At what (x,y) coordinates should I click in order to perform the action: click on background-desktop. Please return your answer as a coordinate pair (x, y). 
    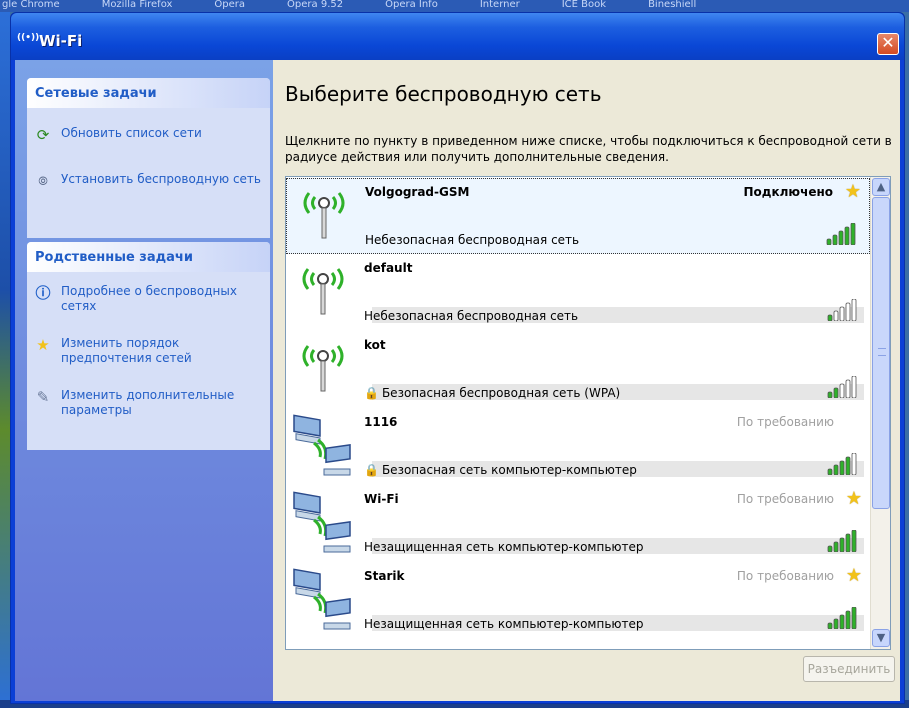
    Looking at the image, I should click on (5, 360).